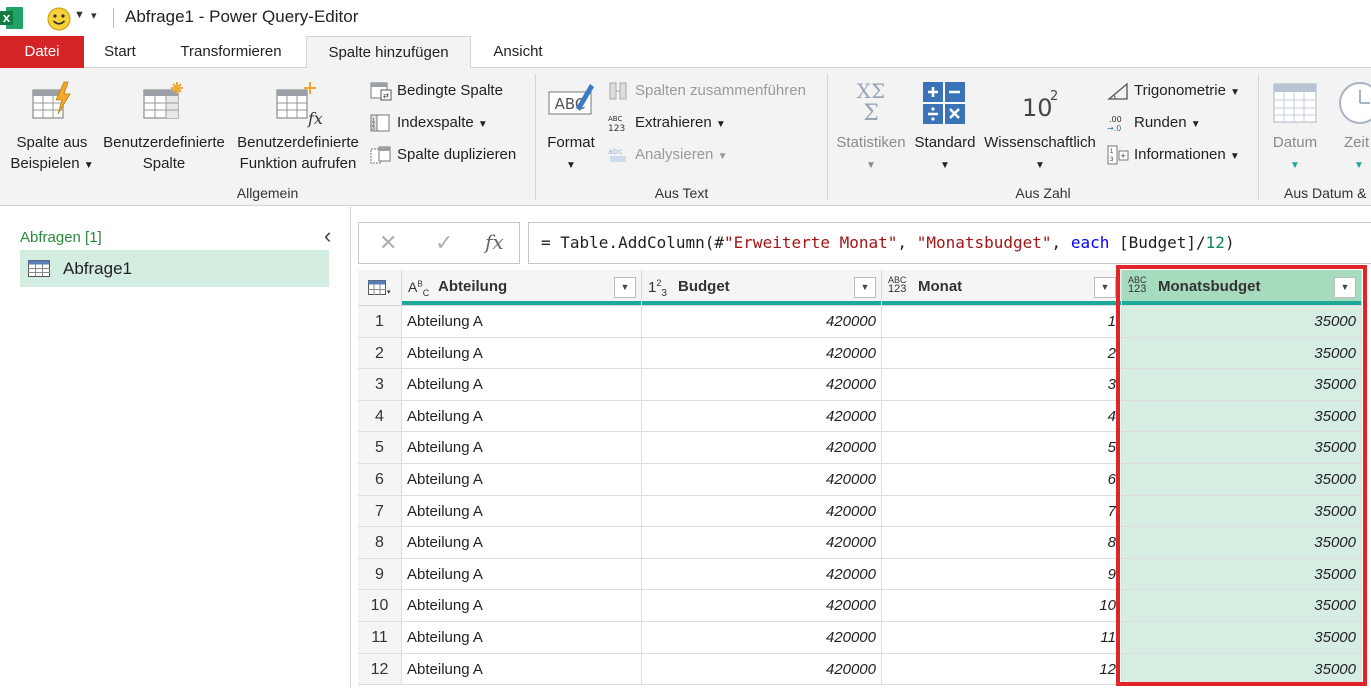 The image size is (1371, 688). I want to click on datum-button: Datum ▼, so click(1295, 154).